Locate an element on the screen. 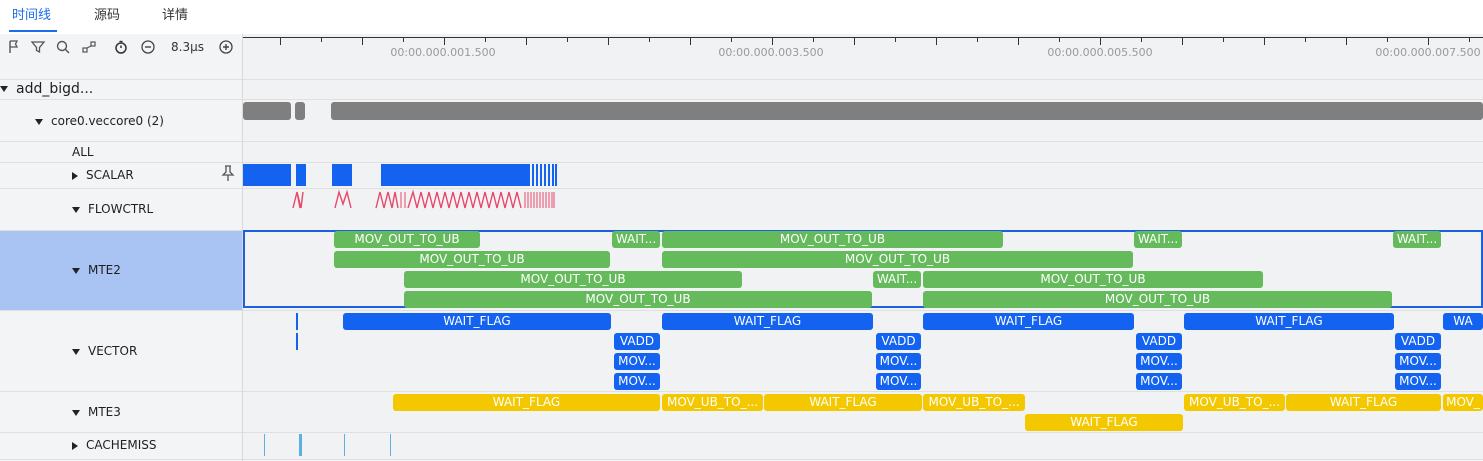 Image resolution: width=1483 pixels, height=461 pixels. scalar-dense-slices is located at coordinates (543, 175).